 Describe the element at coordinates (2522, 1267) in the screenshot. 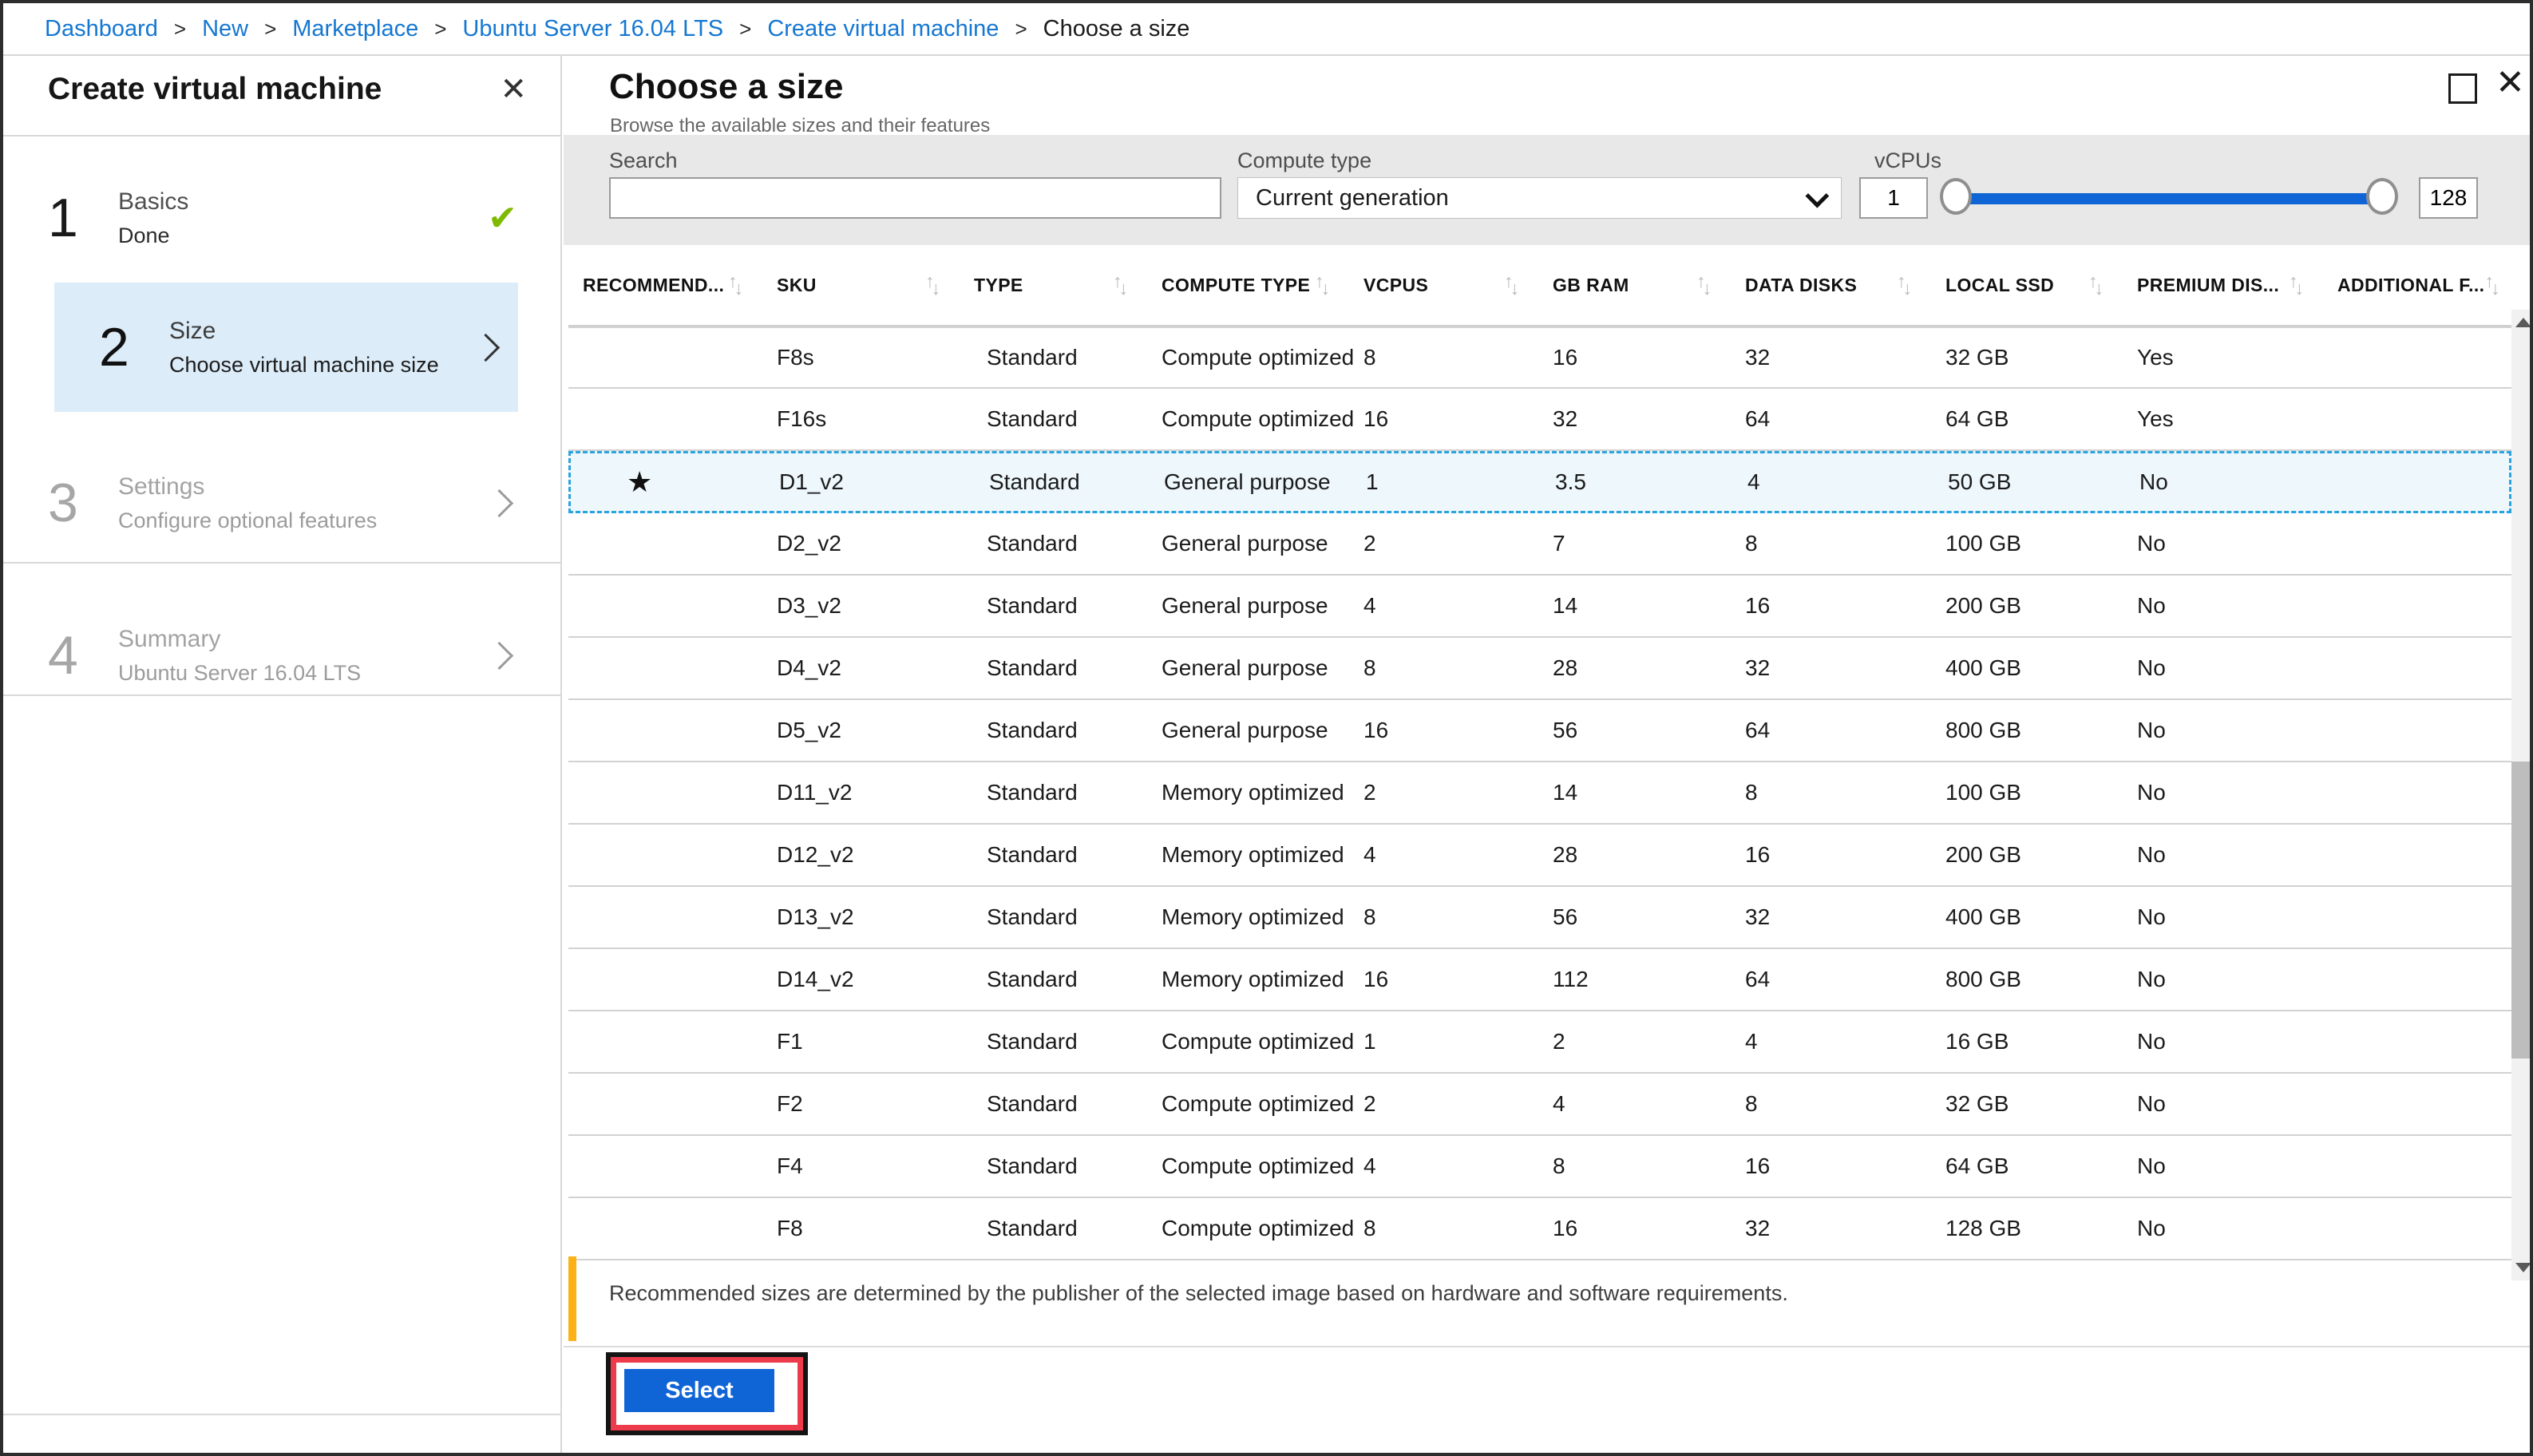

I see `scroll-down-icon` at that location.